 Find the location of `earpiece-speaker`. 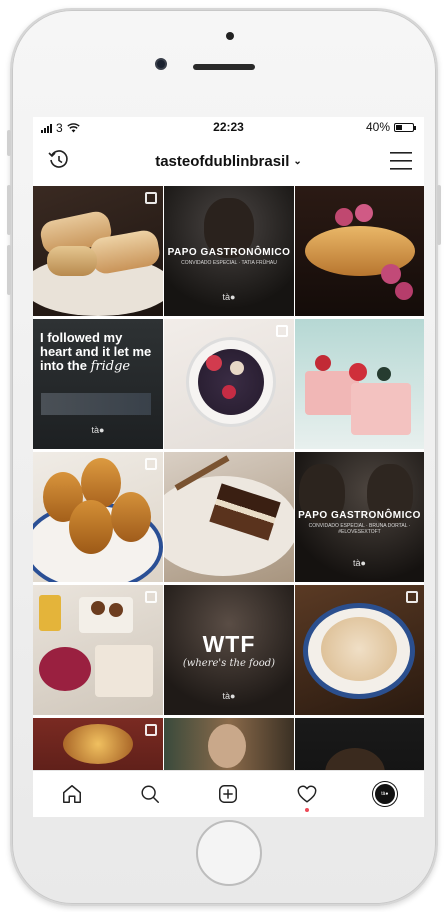

earpiece-speaker is located at coordinates (224, 67).